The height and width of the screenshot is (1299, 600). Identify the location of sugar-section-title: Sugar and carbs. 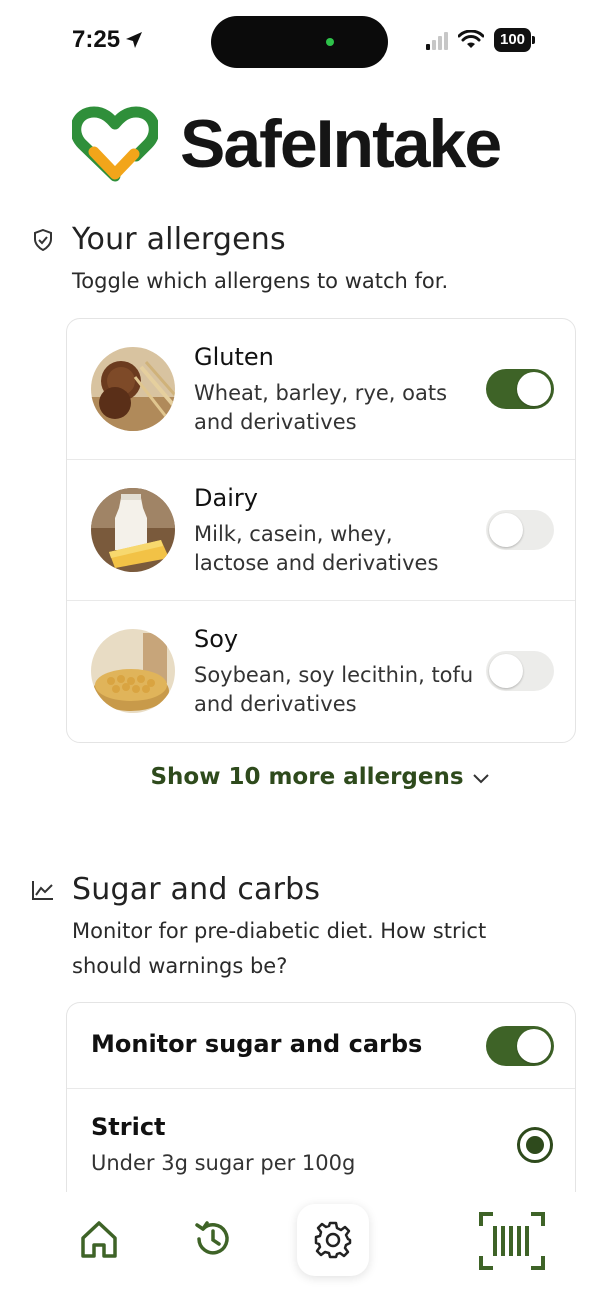
(196, 889).